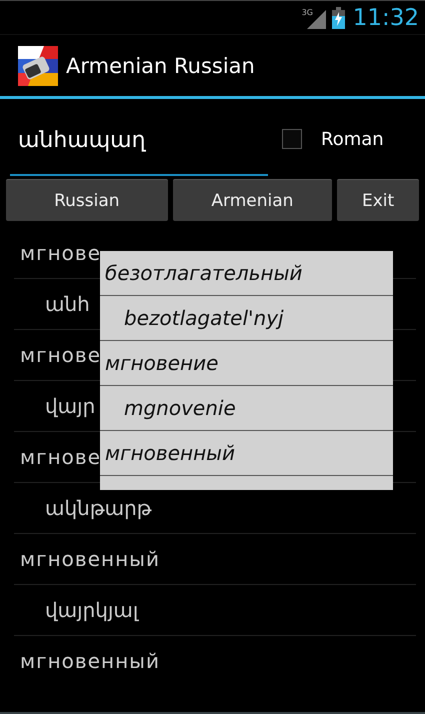 The width and height of the screenshot is (425, 714). What do you see at coordinates (87, 200) in the screenshot?
I see `russian-button: Russian` at bounding box center [87, 200].